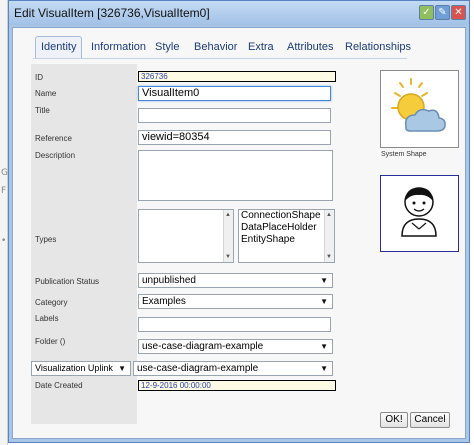 The image size is (474, 445). What do you see at coordinates (59, 385) in the screenshot?
I see `date-created-label: Date Created` at bounding box center [59, 385].